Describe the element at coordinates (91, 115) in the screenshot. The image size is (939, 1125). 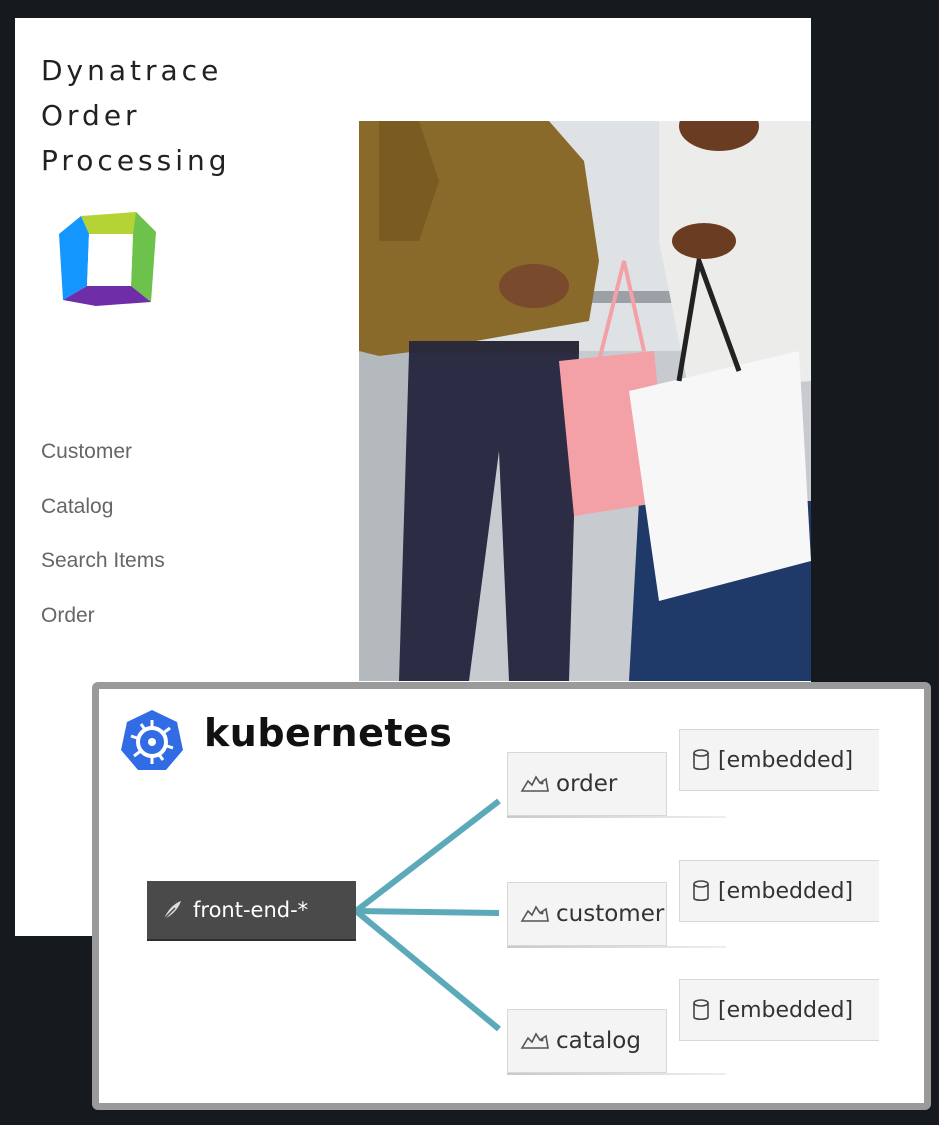
I see `app-title-line: Order` at that location.